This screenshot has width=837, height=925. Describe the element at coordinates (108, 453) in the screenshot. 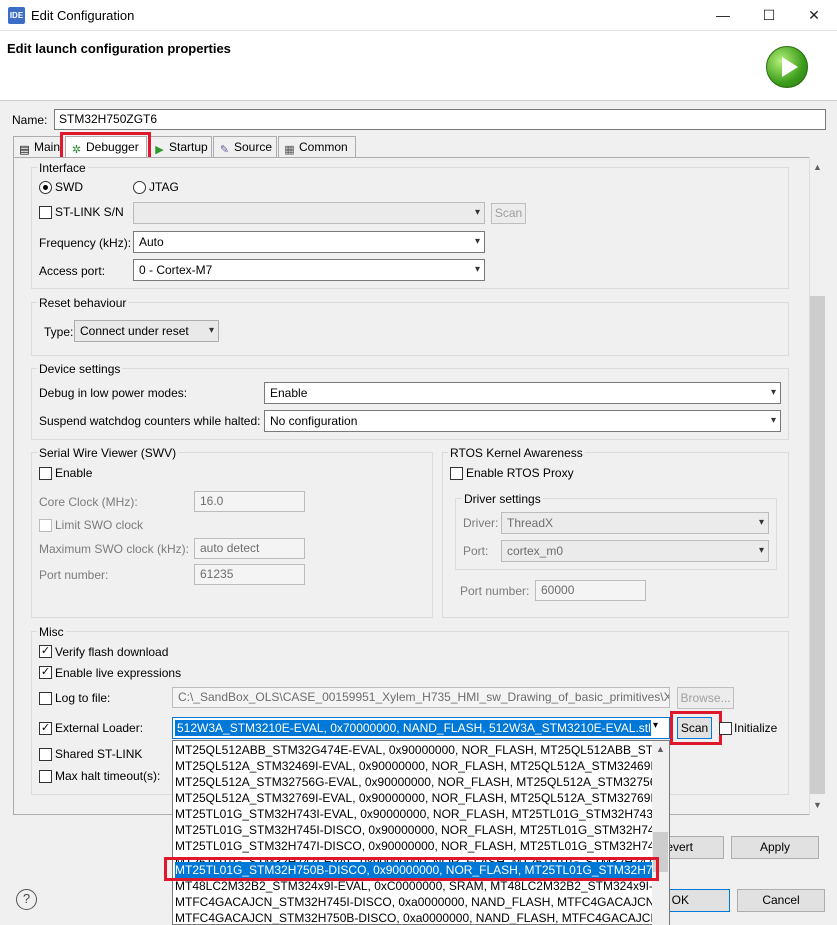

I see `swv-title: Serial Wire Viewer (SWV)` at that location.